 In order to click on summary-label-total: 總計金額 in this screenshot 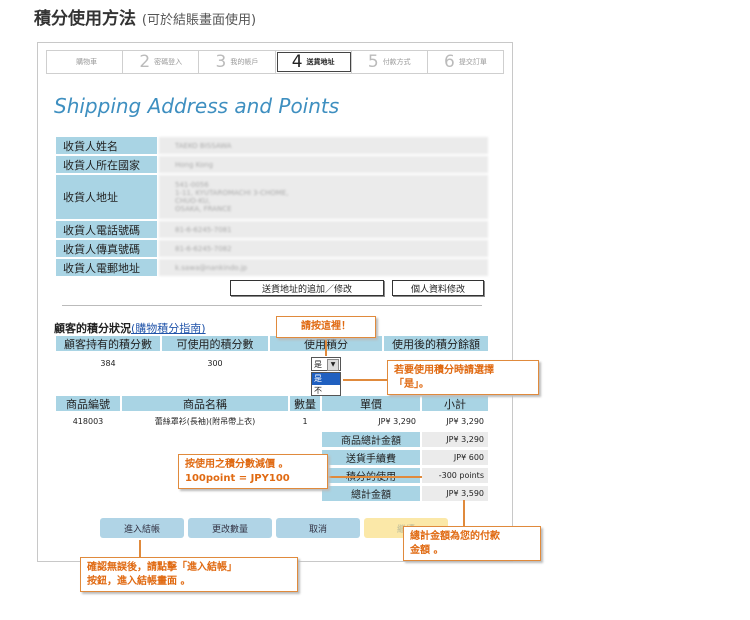, I will do `click(371, 493)`.